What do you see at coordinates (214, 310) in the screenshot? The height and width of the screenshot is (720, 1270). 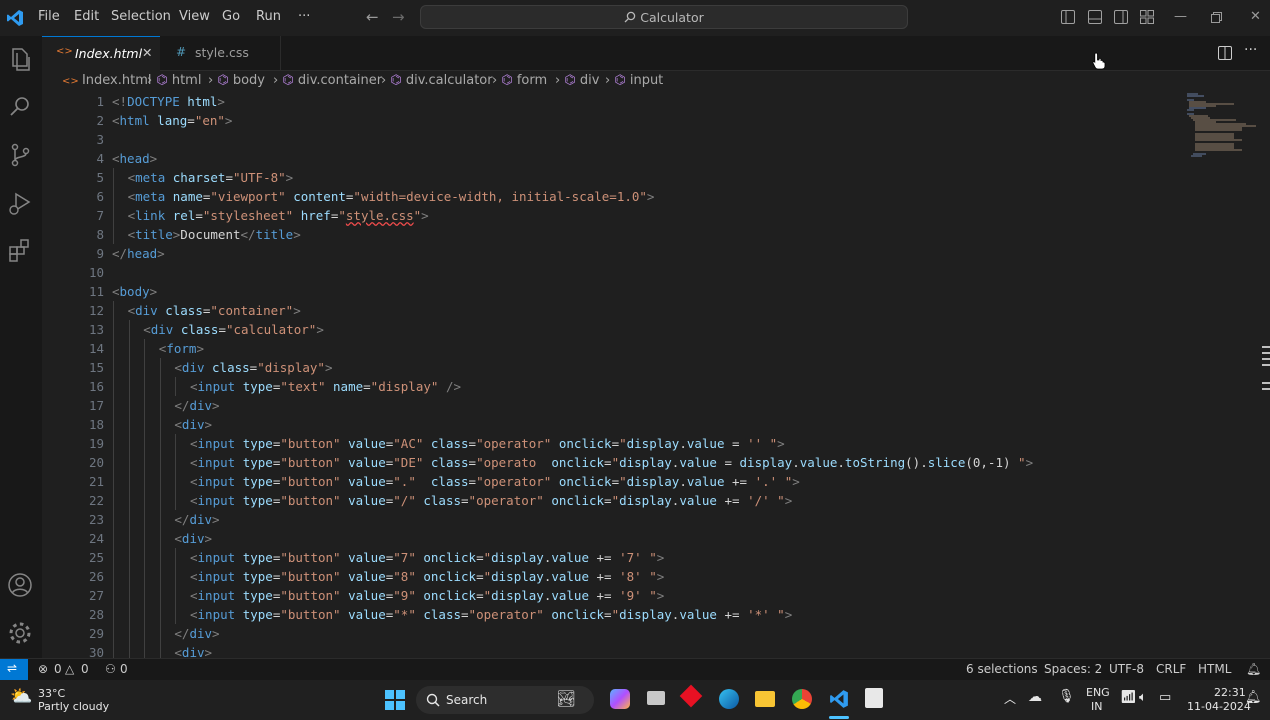 I see `code-line: <div class="container">` at bounding box center [214, 310].